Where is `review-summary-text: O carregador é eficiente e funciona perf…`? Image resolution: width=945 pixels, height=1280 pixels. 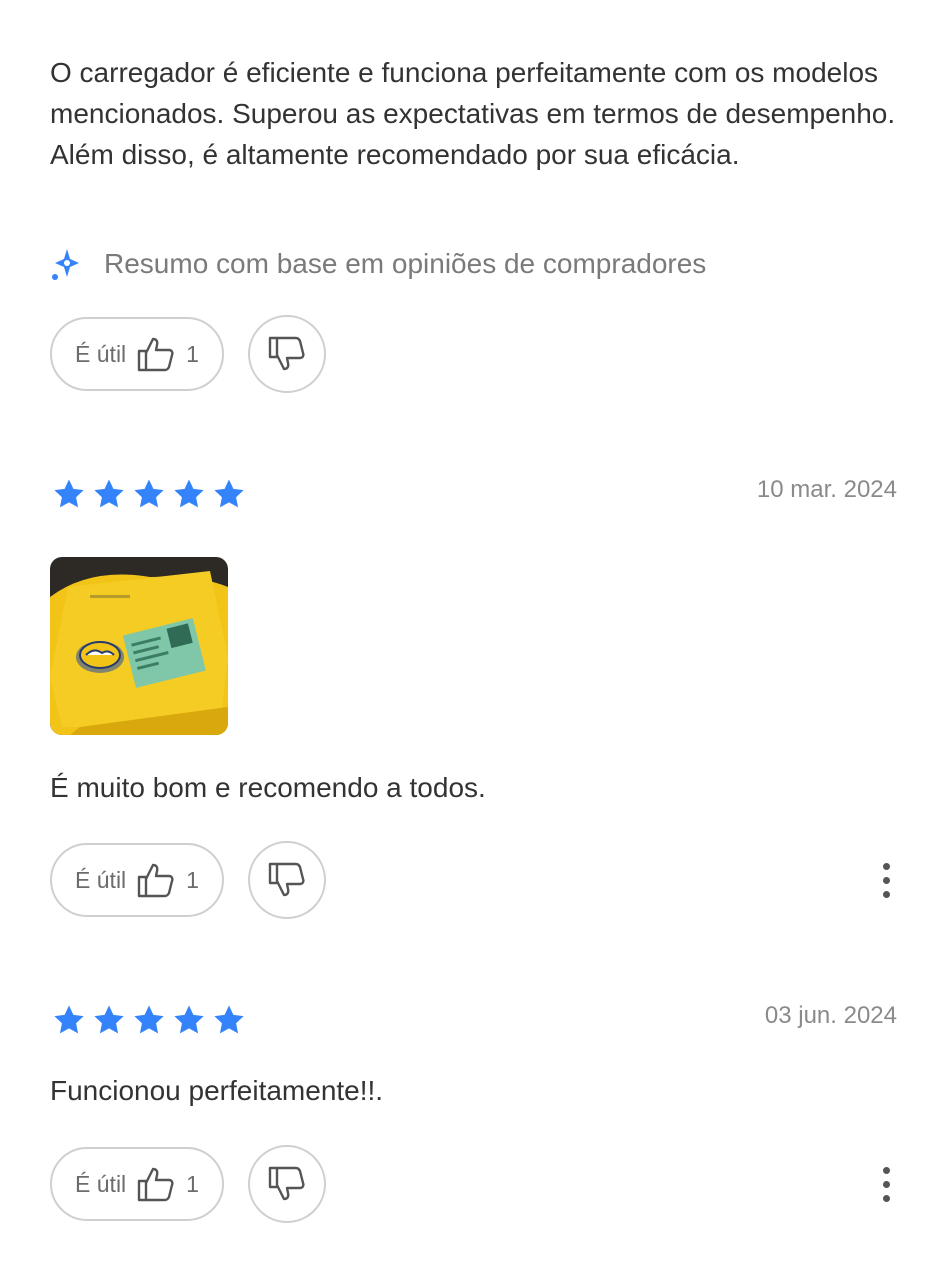 review-summary-text: O carregador é eficiente e funciona perf… is located at coordinates (473, 113).